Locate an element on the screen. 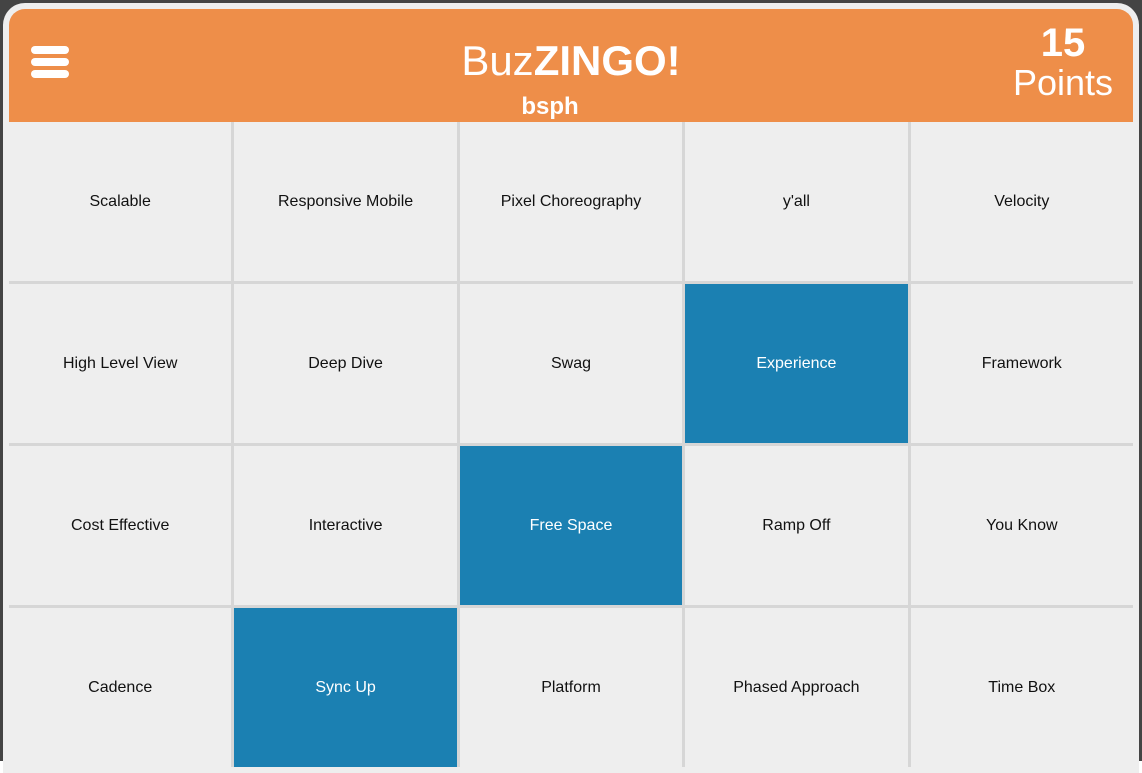 The image size is (1142, 773). bingo-cell: Experience is located at coordinates (796, 363).